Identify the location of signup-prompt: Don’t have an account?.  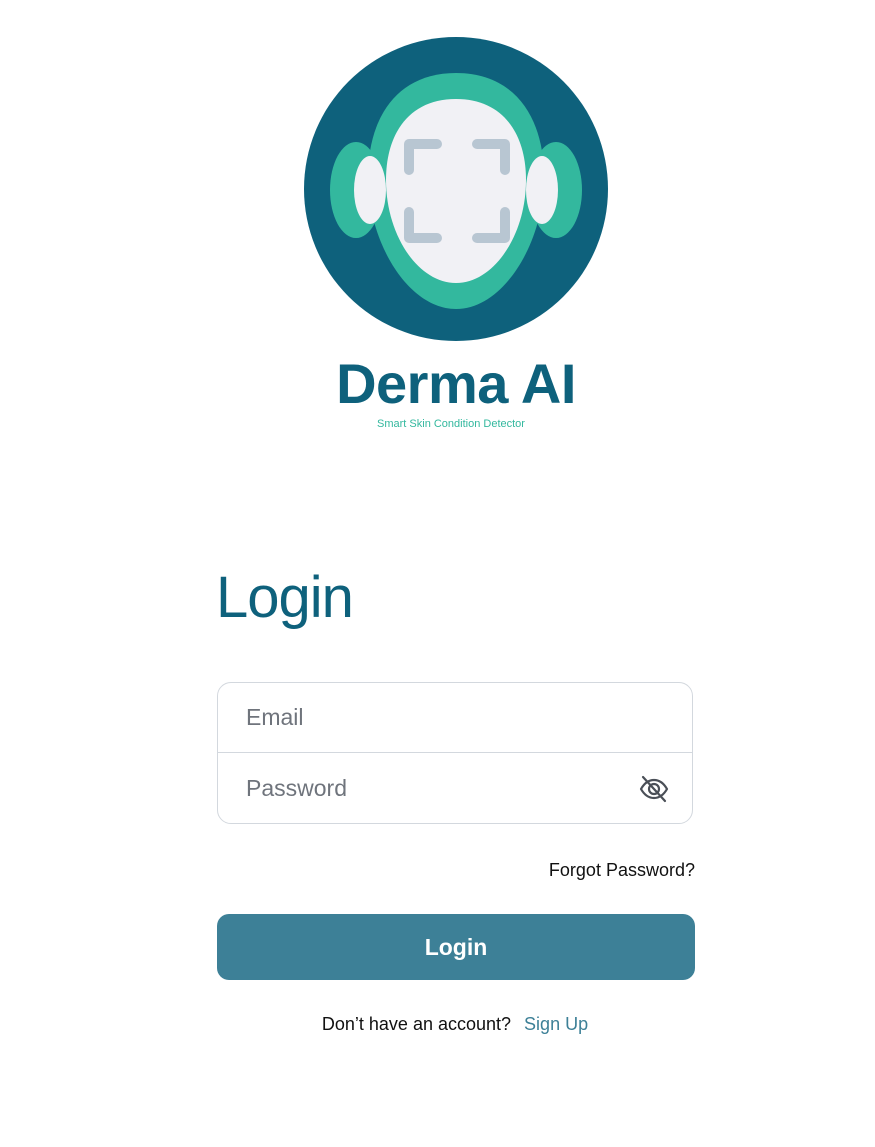
(416, 1024).